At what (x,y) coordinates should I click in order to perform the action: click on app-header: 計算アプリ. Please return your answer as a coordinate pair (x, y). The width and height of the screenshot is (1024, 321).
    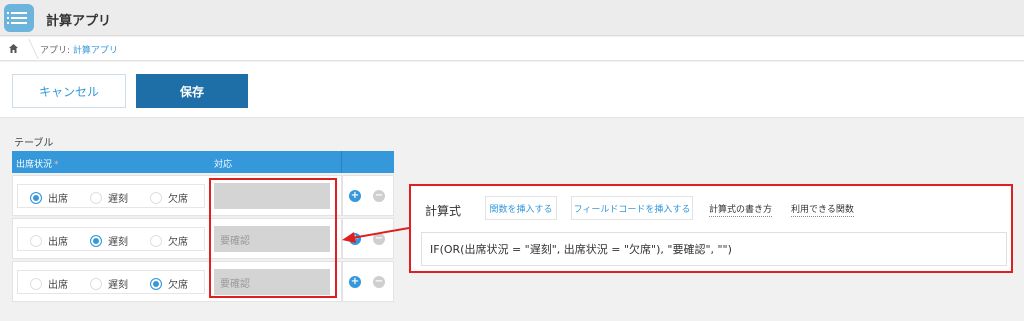
    Looking at the image, I should click on (512, 18).